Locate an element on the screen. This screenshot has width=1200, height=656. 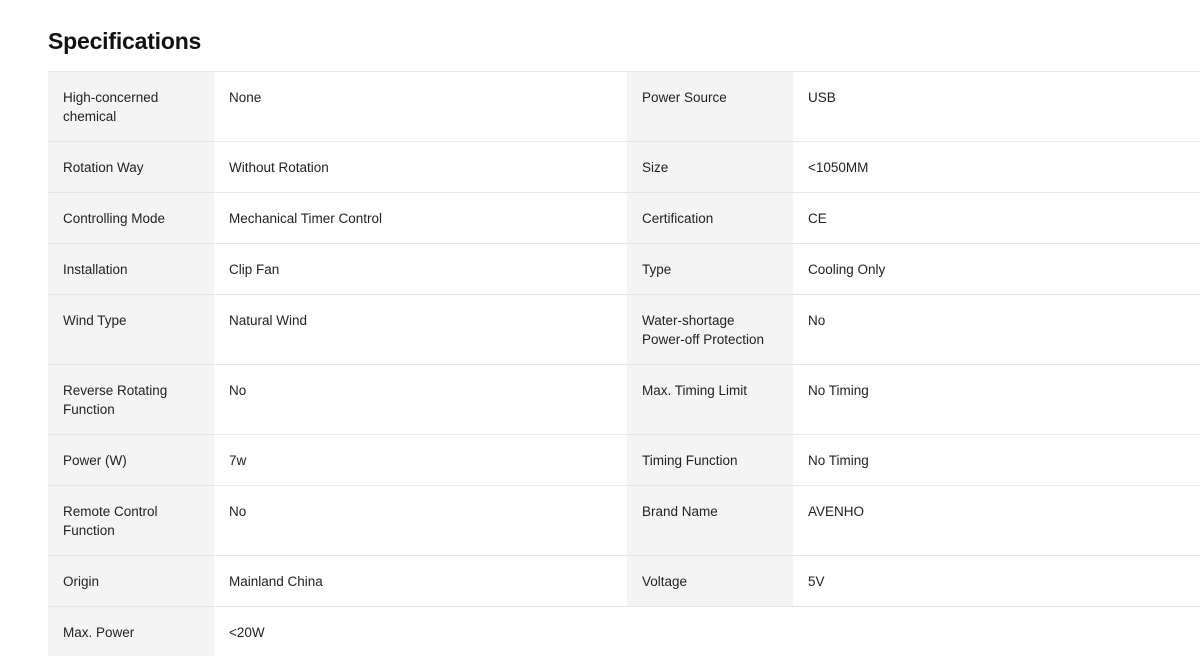
spec-value: Mainland China is located at coordinates (420, 581).